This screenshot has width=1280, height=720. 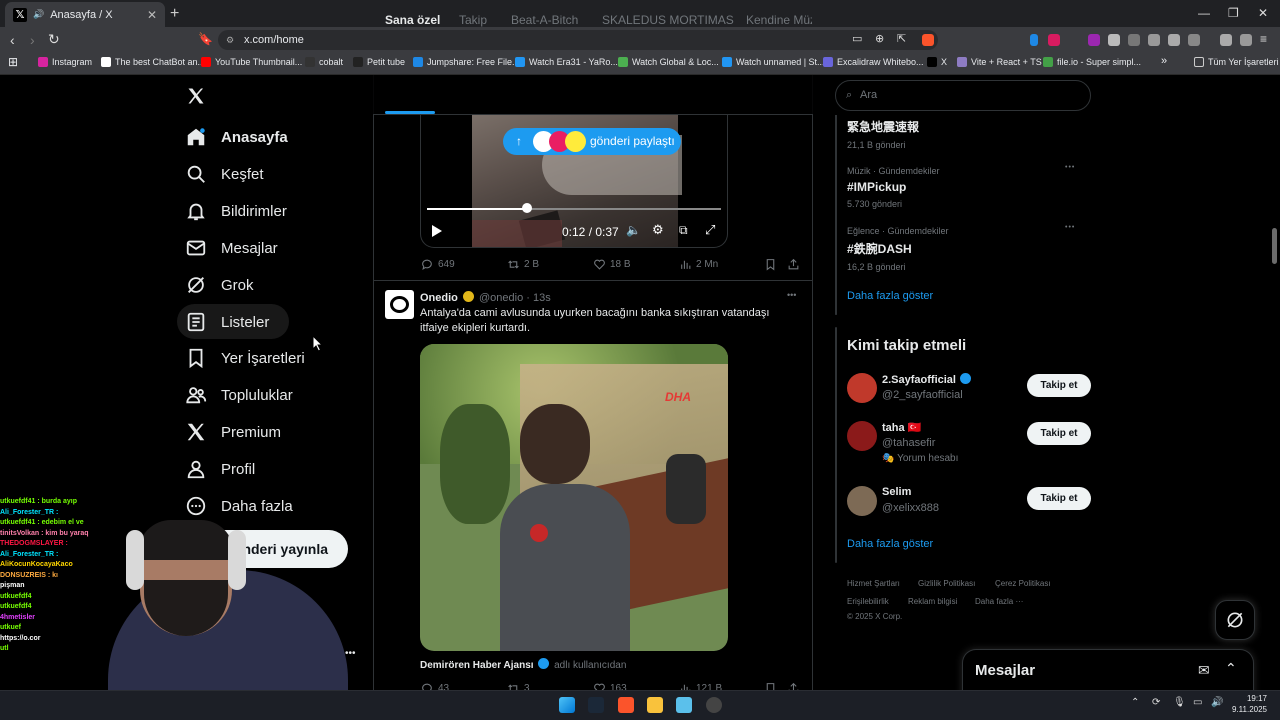 What do you see at coordinates (1023, 583) in the screenshot?
I see `footer-link: Çerez Politikası` at bounding box center [1023, 583].